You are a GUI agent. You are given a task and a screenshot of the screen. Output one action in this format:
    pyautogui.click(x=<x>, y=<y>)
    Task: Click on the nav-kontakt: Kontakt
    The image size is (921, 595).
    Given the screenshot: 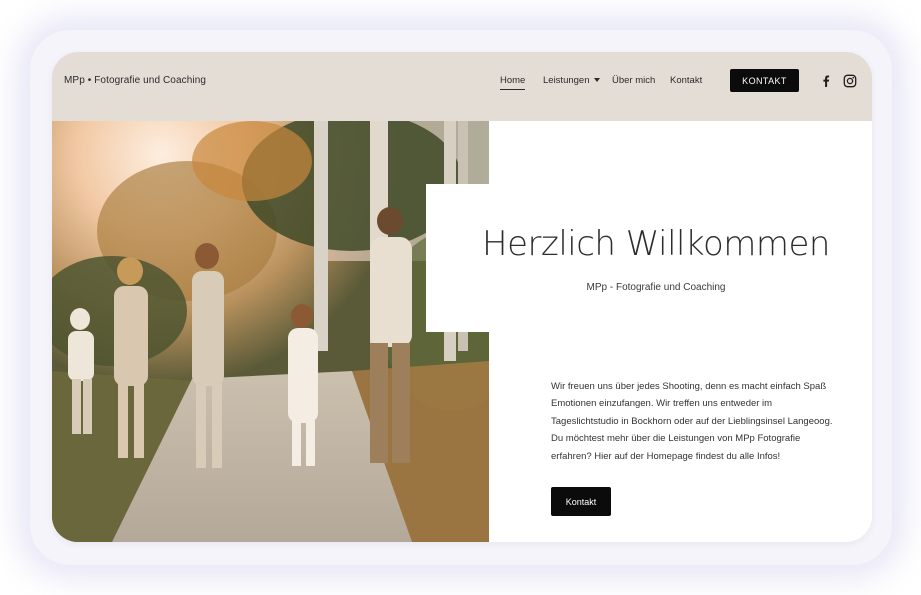 What is the action you would take?
    pyautogui.click(x=686, y=80)
    